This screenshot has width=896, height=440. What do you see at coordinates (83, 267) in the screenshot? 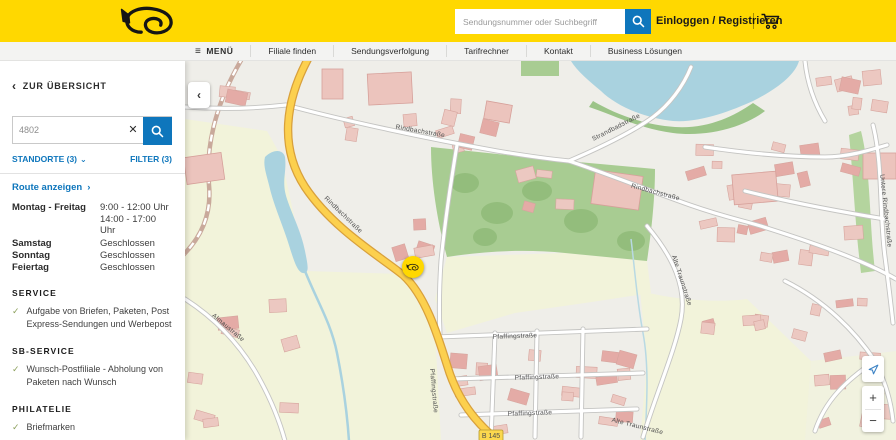
I see `hours-row: Feiertag Geschlossen` at bounding box center [83, 267].